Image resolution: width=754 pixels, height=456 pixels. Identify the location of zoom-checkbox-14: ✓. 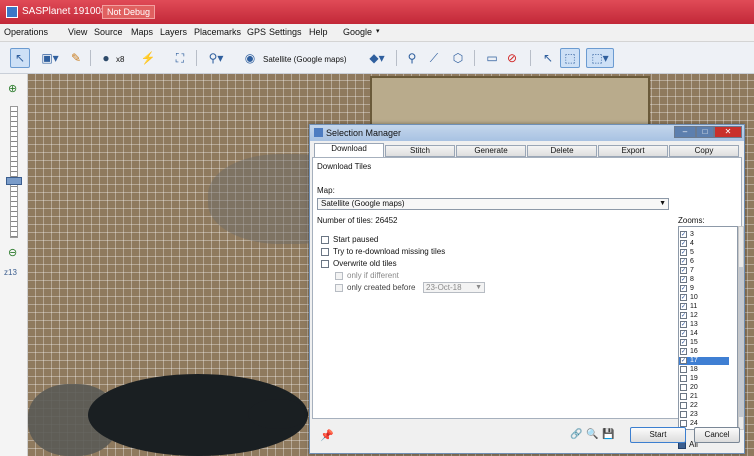
(683, 333).